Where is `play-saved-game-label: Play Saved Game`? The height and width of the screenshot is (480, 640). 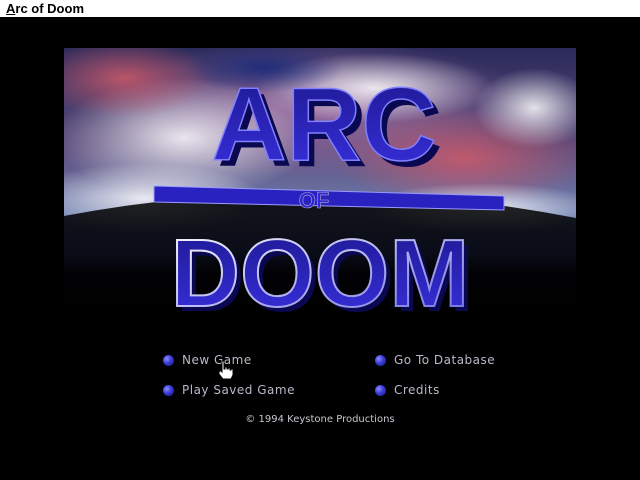
play-saved-game-label: Play Saved Game is located at coordinates (238, 390).